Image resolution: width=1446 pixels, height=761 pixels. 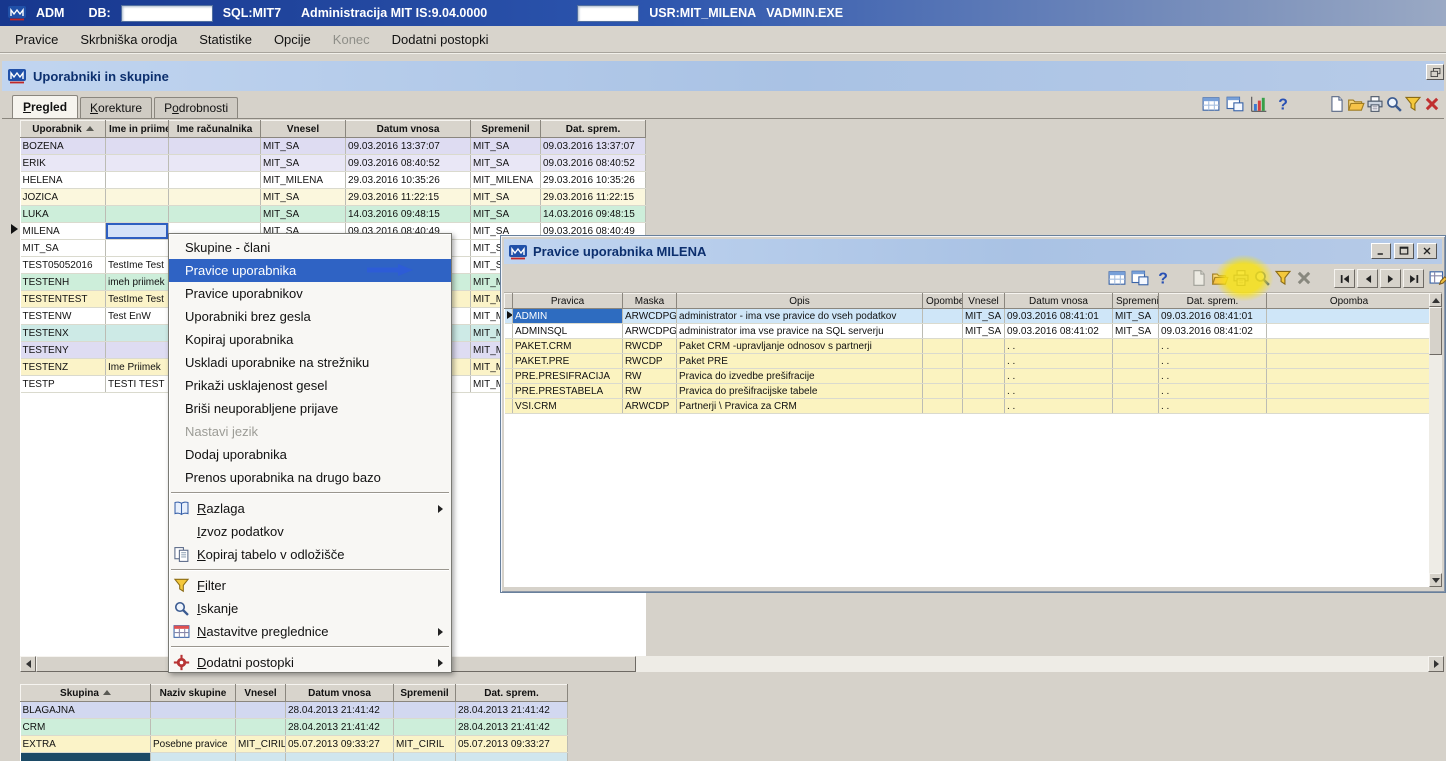 I want to click on menu-item-kopiraj-uporabnika: Kopiraj uporabnika, so click(x=310, y=339).